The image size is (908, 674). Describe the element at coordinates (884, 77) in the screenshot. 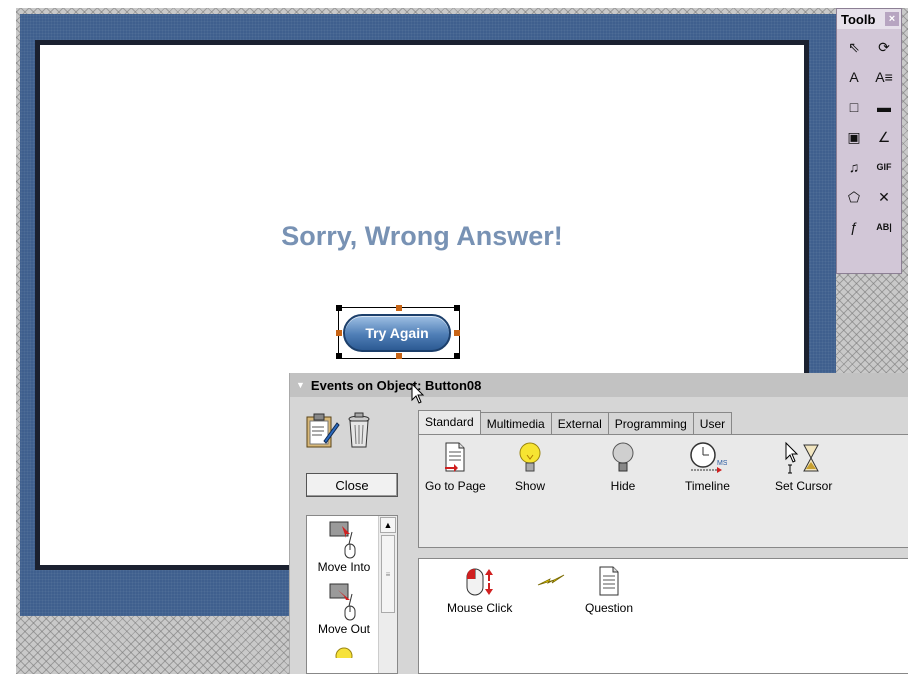

I see `text-field-tool-icon: A≡` at that location.